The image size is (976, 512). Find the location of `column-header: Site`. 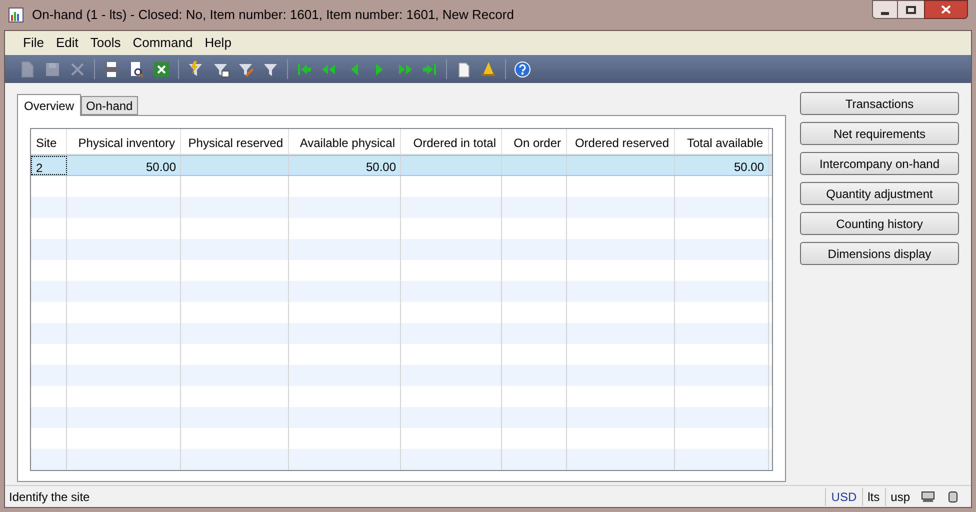

column-header: Site is located at coordinates (49, 141).